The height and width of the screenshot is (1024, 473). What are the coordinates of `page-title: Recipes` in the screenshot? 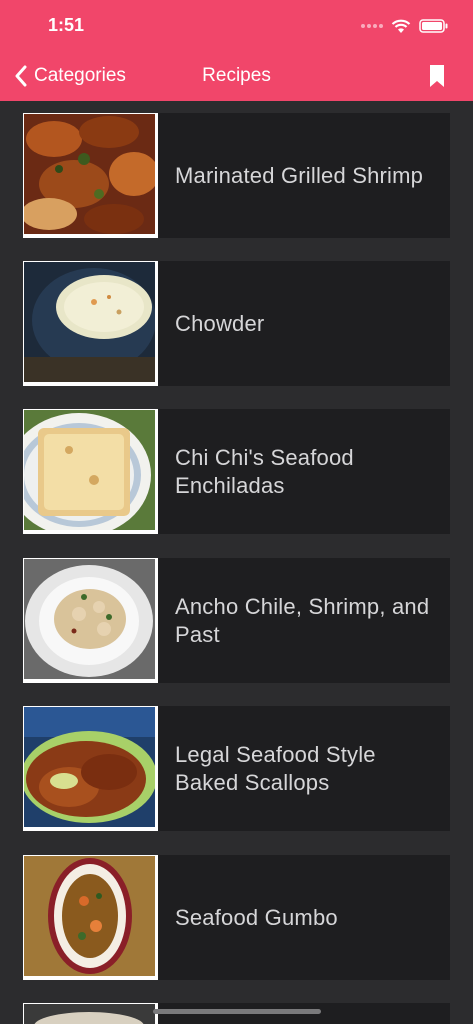 It's located at (236, 76).